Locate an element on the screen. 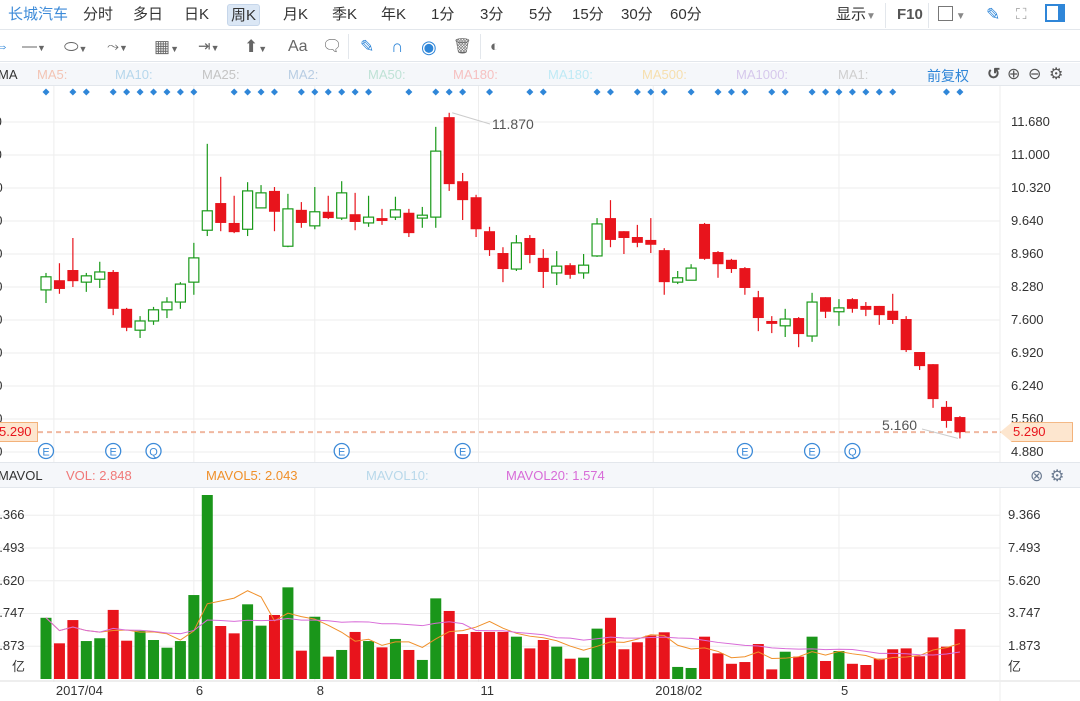 The height and width of the screenshot is (701, 1080). close-indicator-icon: ⊗ is located at coordinates (1036, 476).